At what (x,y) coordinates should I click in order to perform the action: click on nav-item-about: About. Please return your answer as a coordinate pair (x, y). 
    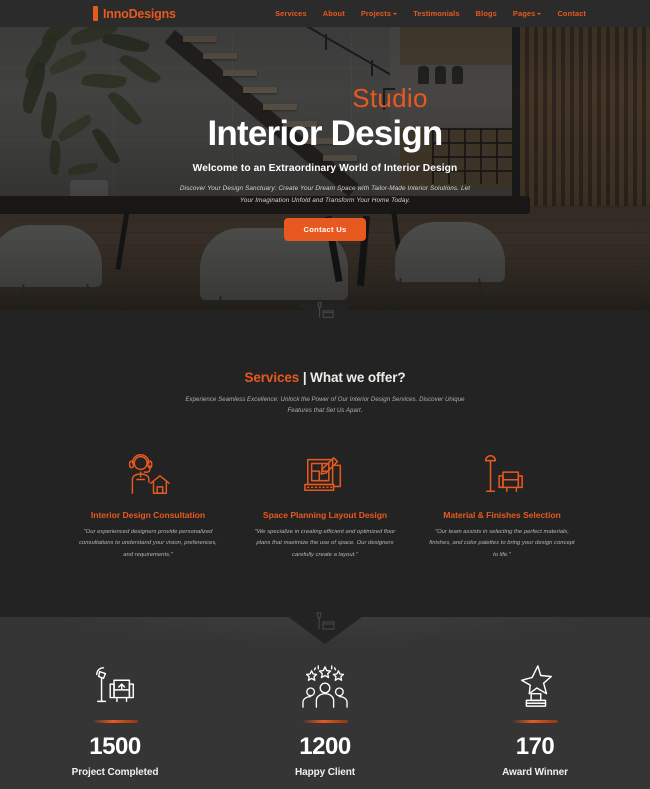
    Looking at the image, I should click on (334, 13).